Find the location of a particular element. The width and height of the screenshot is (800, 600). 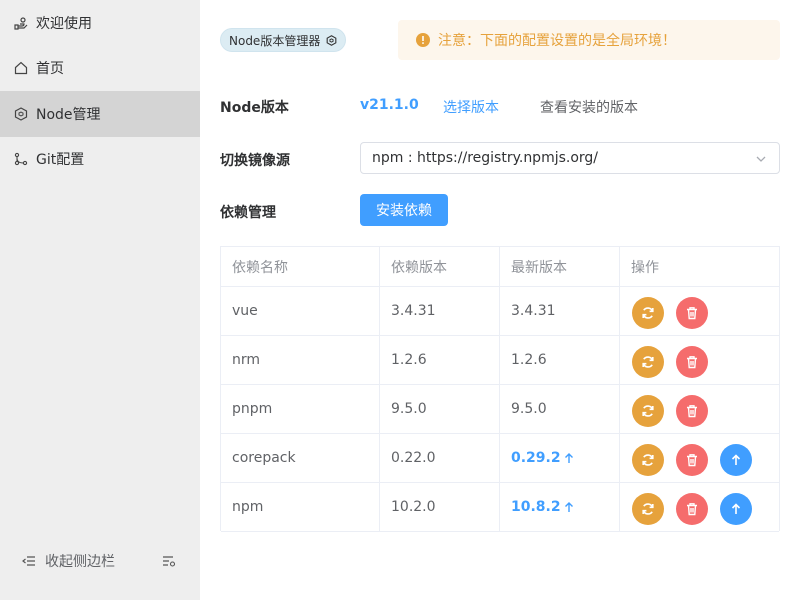

deps-label: 依赖管理 is located at coordinates (248, 213).